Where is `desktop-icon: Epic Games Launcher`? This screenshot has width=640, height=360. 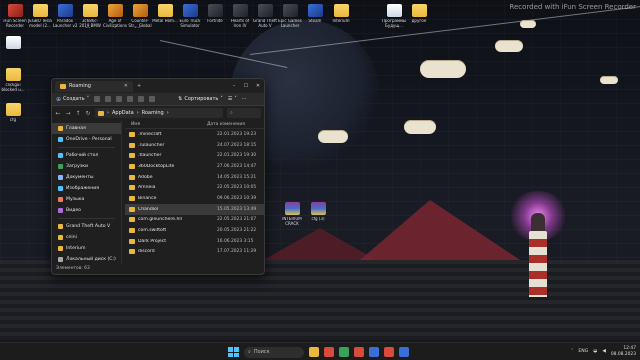
desktop-icon: Epic Games Launcher is located at coordinates (290, 16).